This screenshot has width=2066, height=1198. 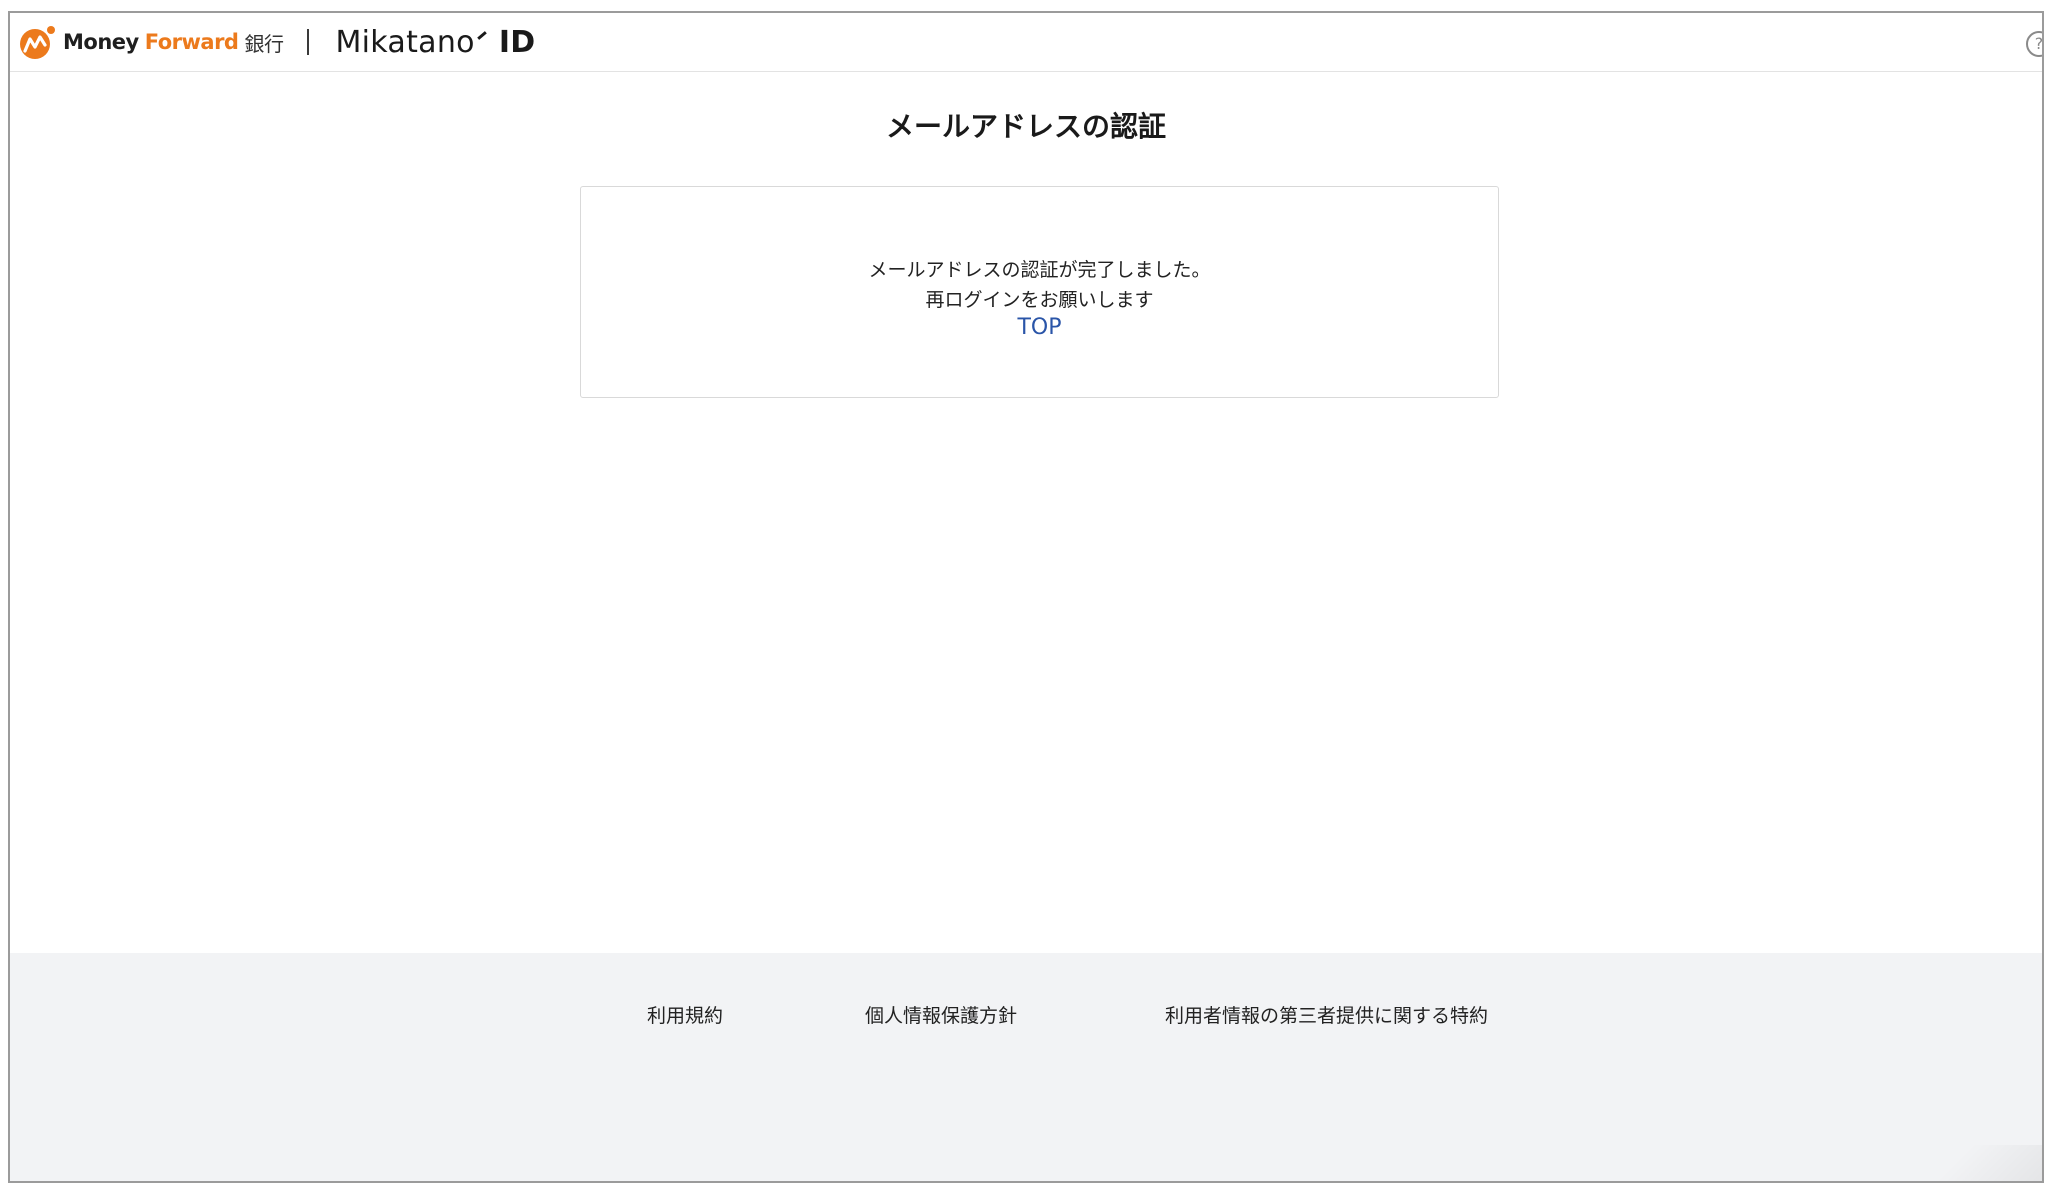 What do you see at coordinates (1039, 327) in the screenshot?
I see `top-link: TOP` at bounding box center [1039, 327].